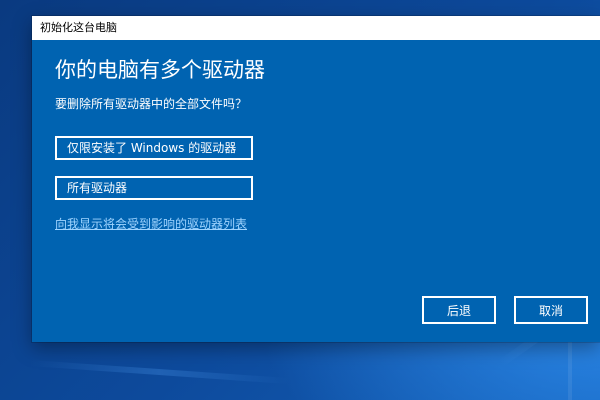 The height and width of the screenshot is (400, 600). What do you see at coordinates (151, 224) in the screenshot?
I see `show-affected-drives-link: 向我显示将会受到影响的驱动器列表` at bounding box center [151, 224].